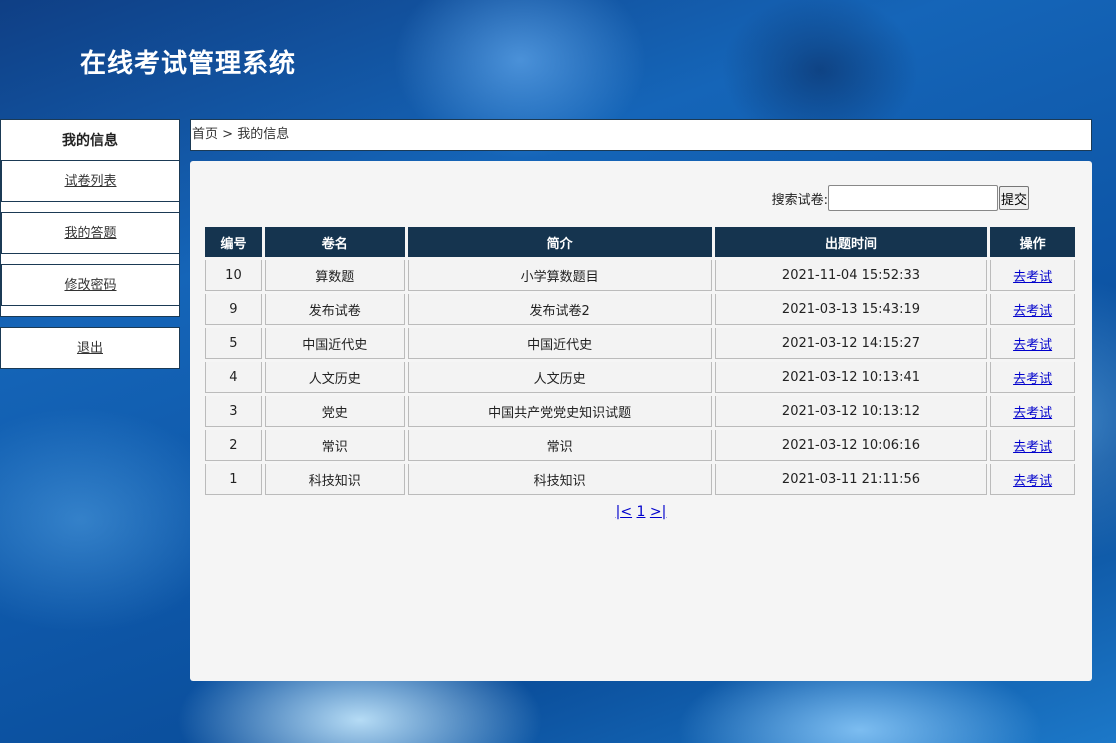 The height and width of the screenshot is (743, 1116). Describe the element at coordinates (559, 309) in the screenshot. I see `cell-intro: 发布试卷2` at that location.